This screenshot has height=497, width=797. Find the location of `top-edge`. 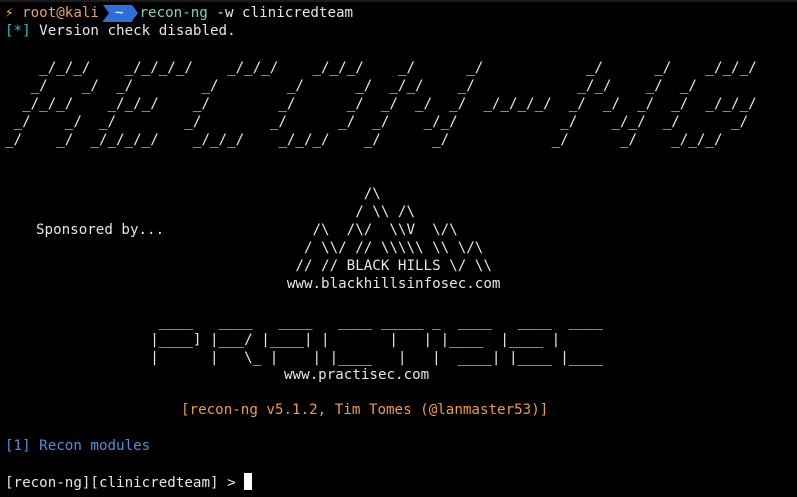

top-edge is located at coordinates (398, 1).